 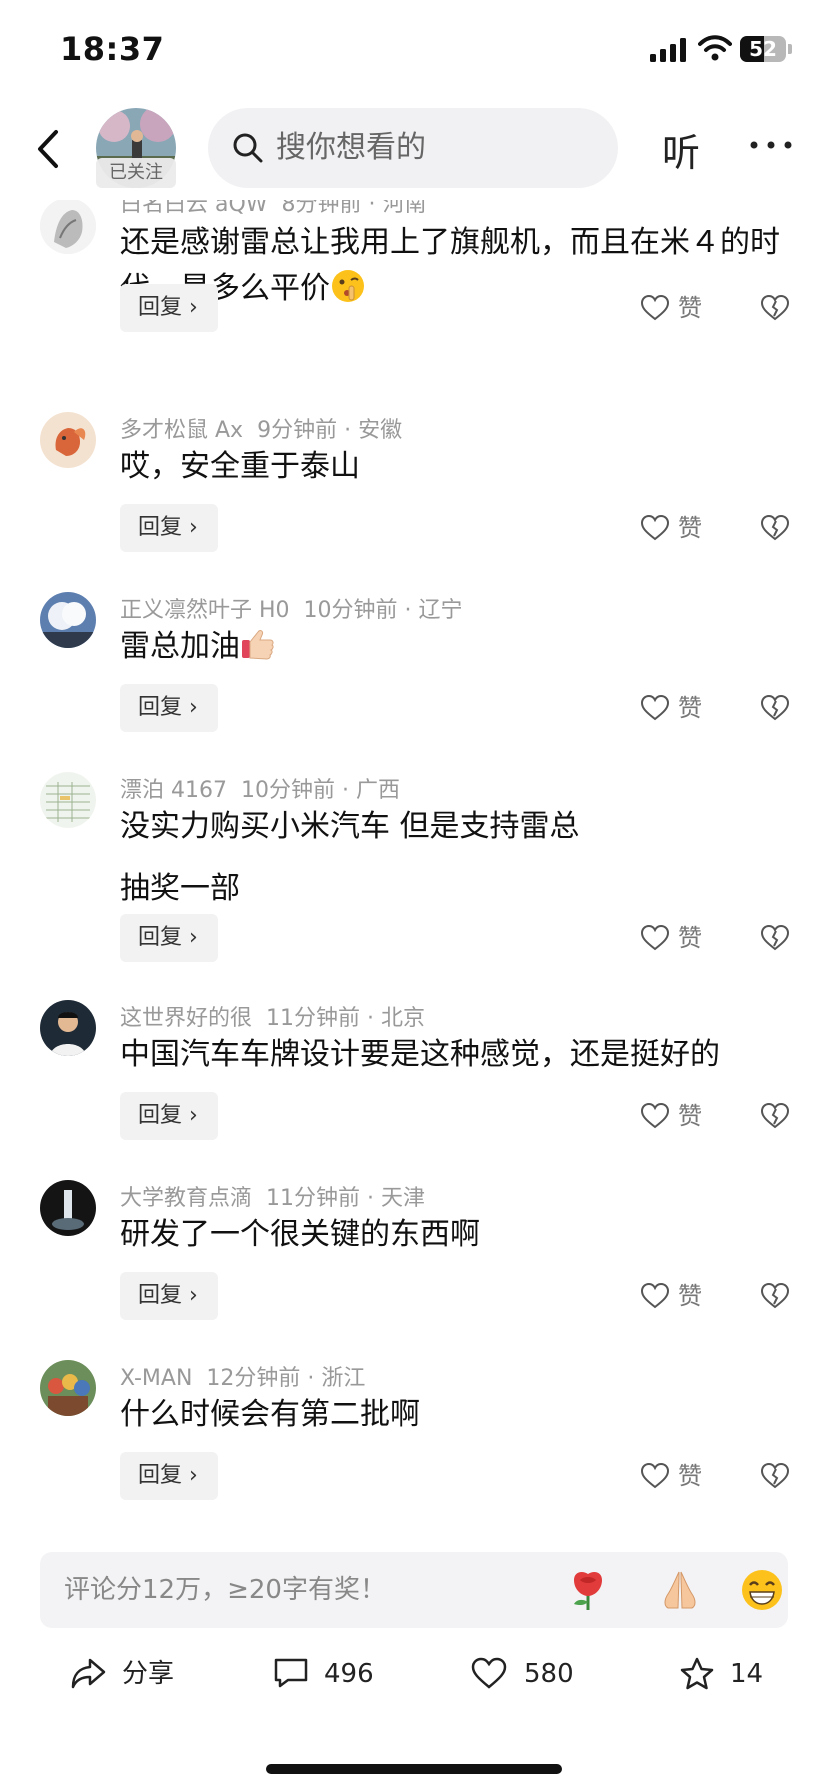 I want to click on comment-meta: 大学教育点滴 11分钟前 · 天津, so click(x=273, y=1198).